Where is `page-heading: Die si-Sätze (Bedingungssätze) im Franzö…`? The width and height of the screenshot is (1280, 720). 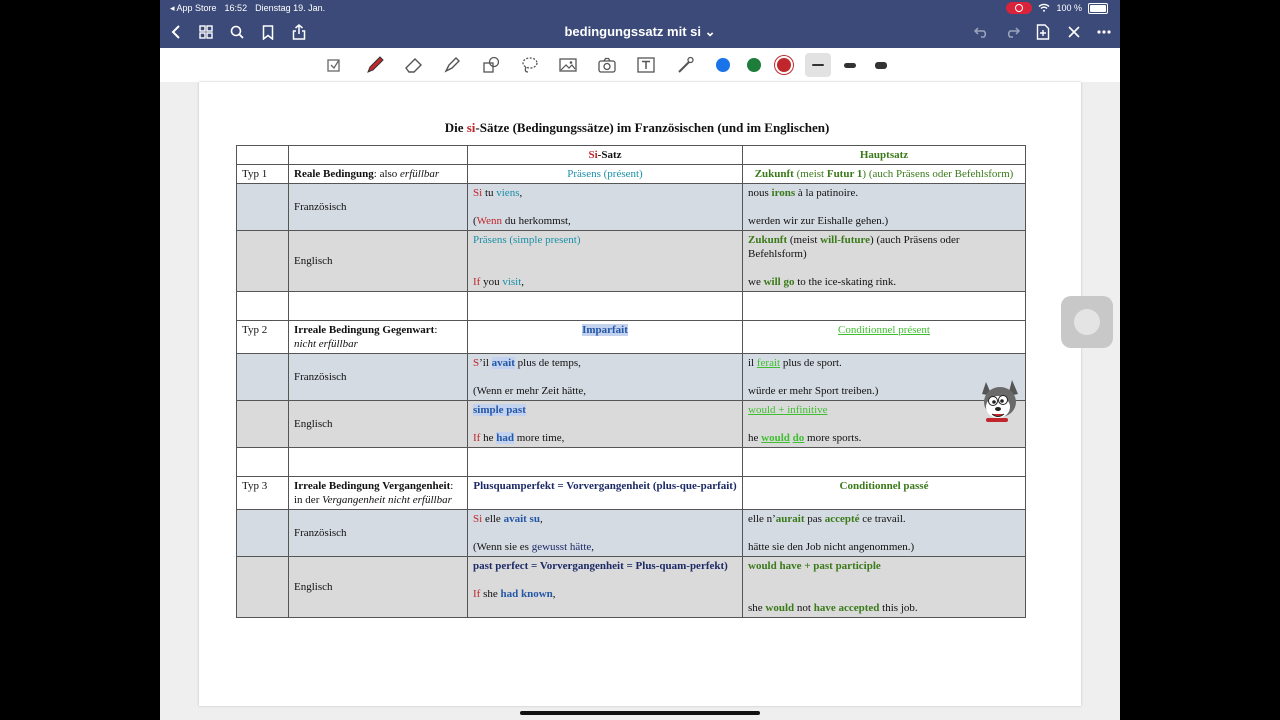 page-heading: Die si-Sätze (Bedingungssätze) im Franzö… is located at coordinates (637, 127).